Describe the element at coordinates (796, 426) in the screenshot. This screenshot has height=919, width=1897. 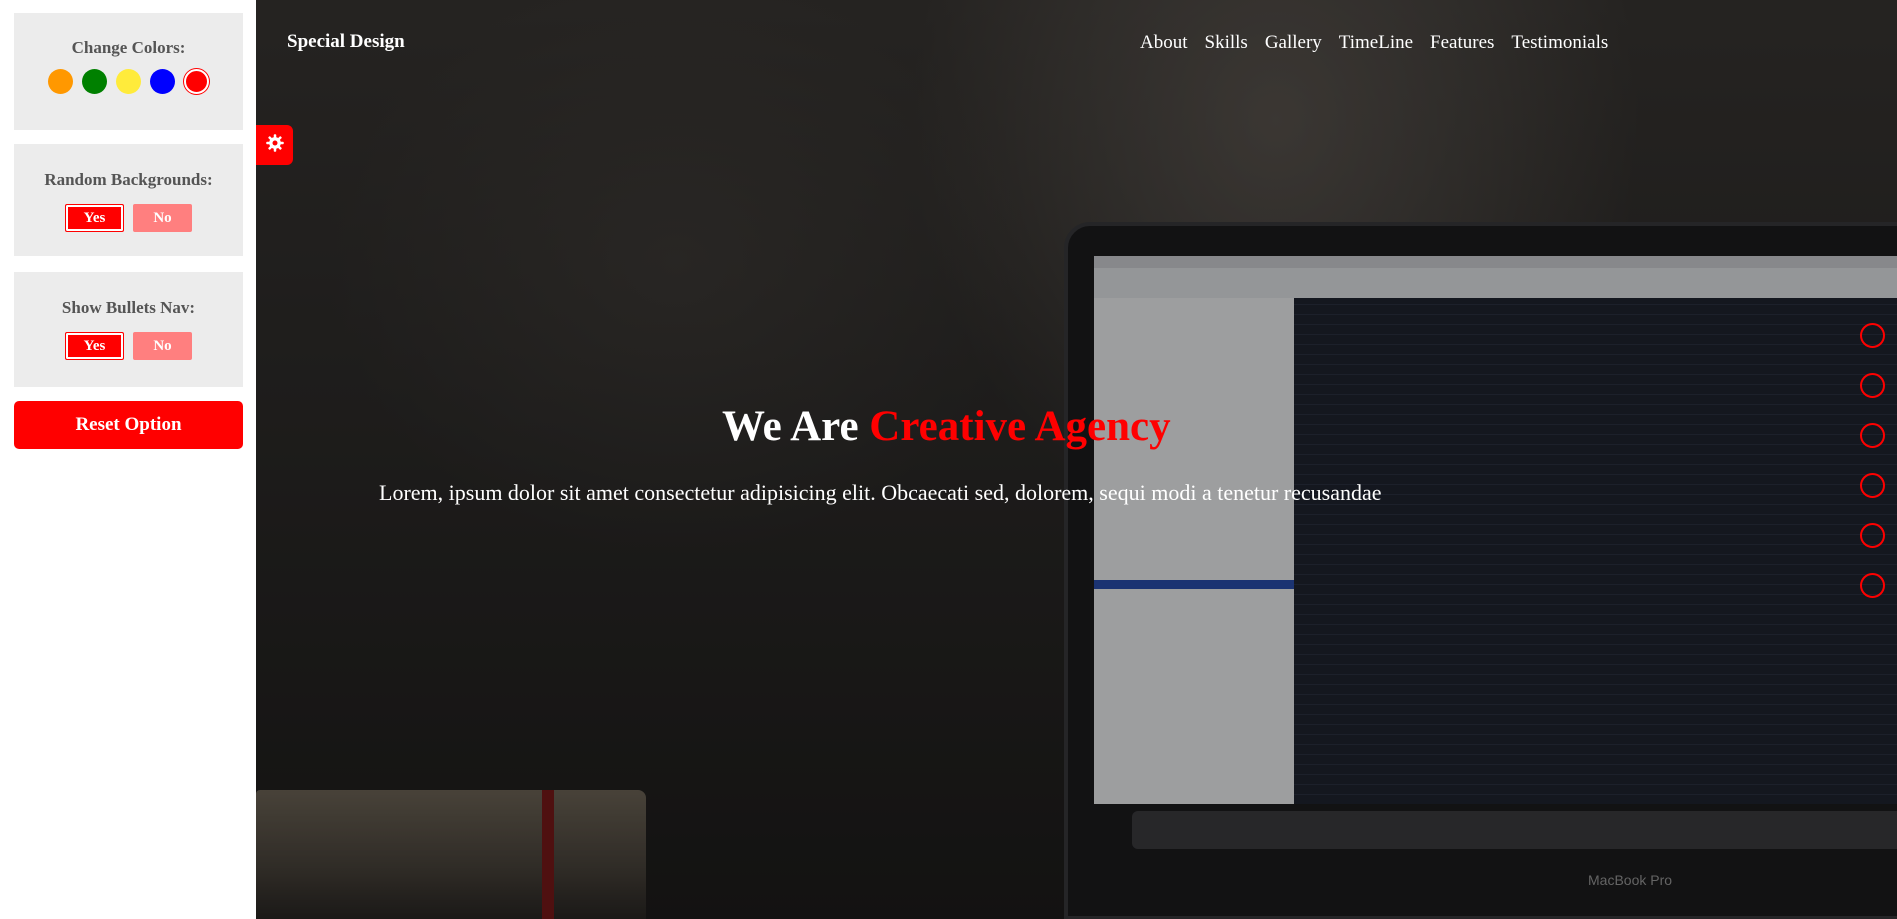
I see `hero-title-prefix: We Are` at that location.